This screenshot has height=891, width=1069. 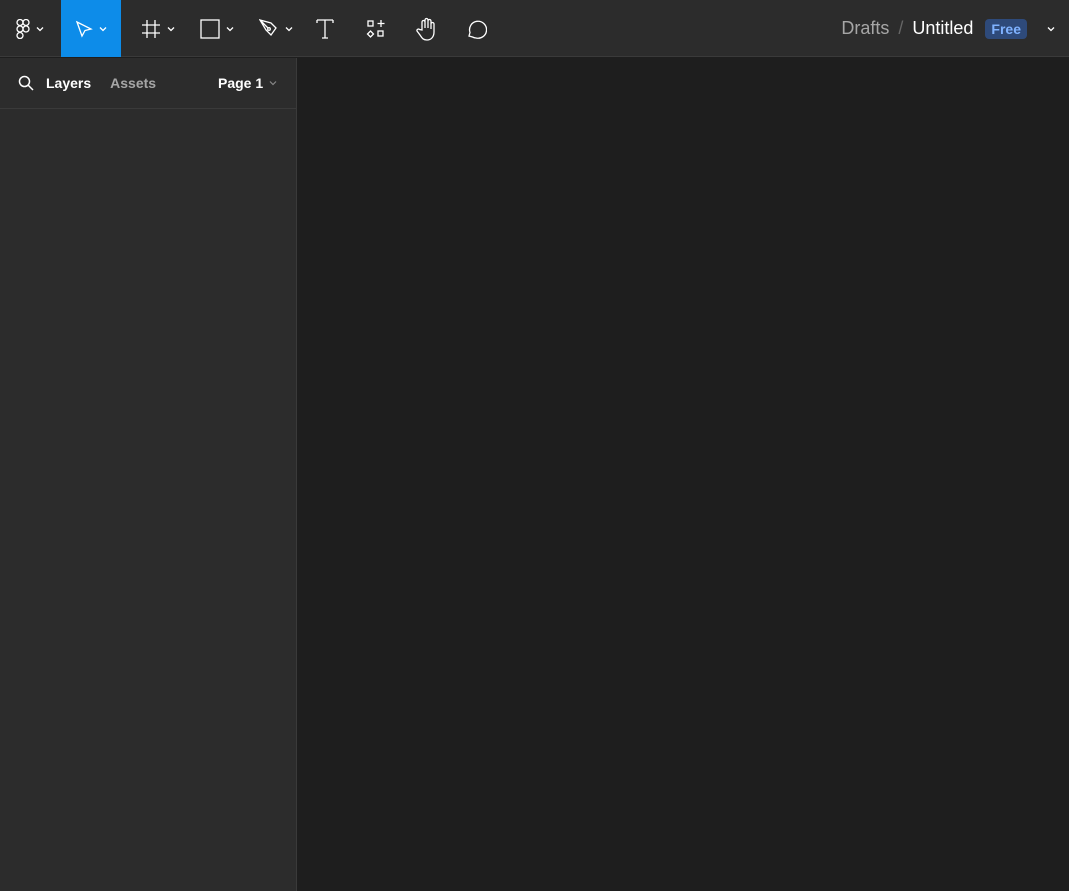 What do you see at coordinates (268, 27) in the screenshot?
I see `pen-icon` at bounding box center [268, 27].